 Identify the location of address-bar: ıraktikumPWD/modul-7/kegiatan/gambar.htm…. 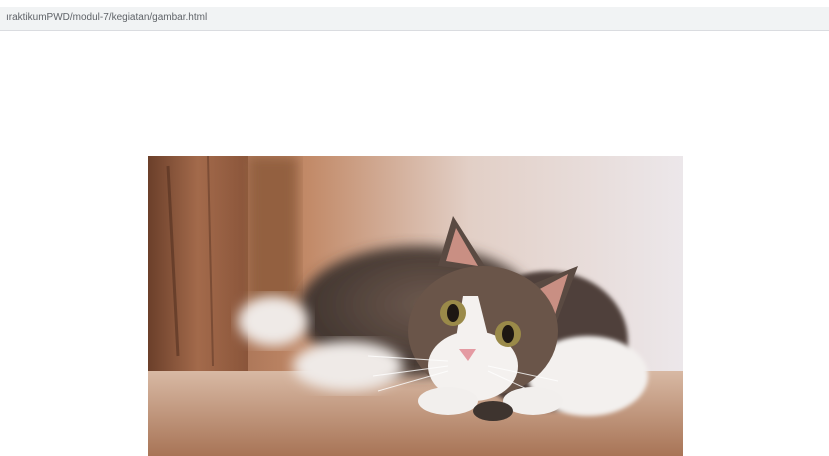
(414, 19).